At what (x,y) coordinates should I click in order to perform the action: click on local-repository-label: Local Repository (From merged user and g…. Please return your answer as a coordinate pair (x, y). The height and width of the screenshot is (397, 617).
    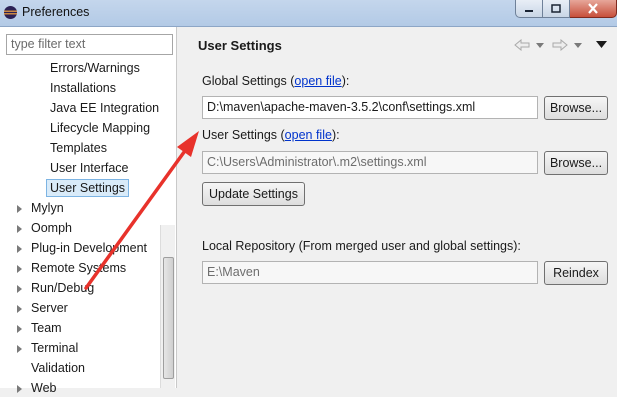
    Looking at the image, I should click on (361, 246).